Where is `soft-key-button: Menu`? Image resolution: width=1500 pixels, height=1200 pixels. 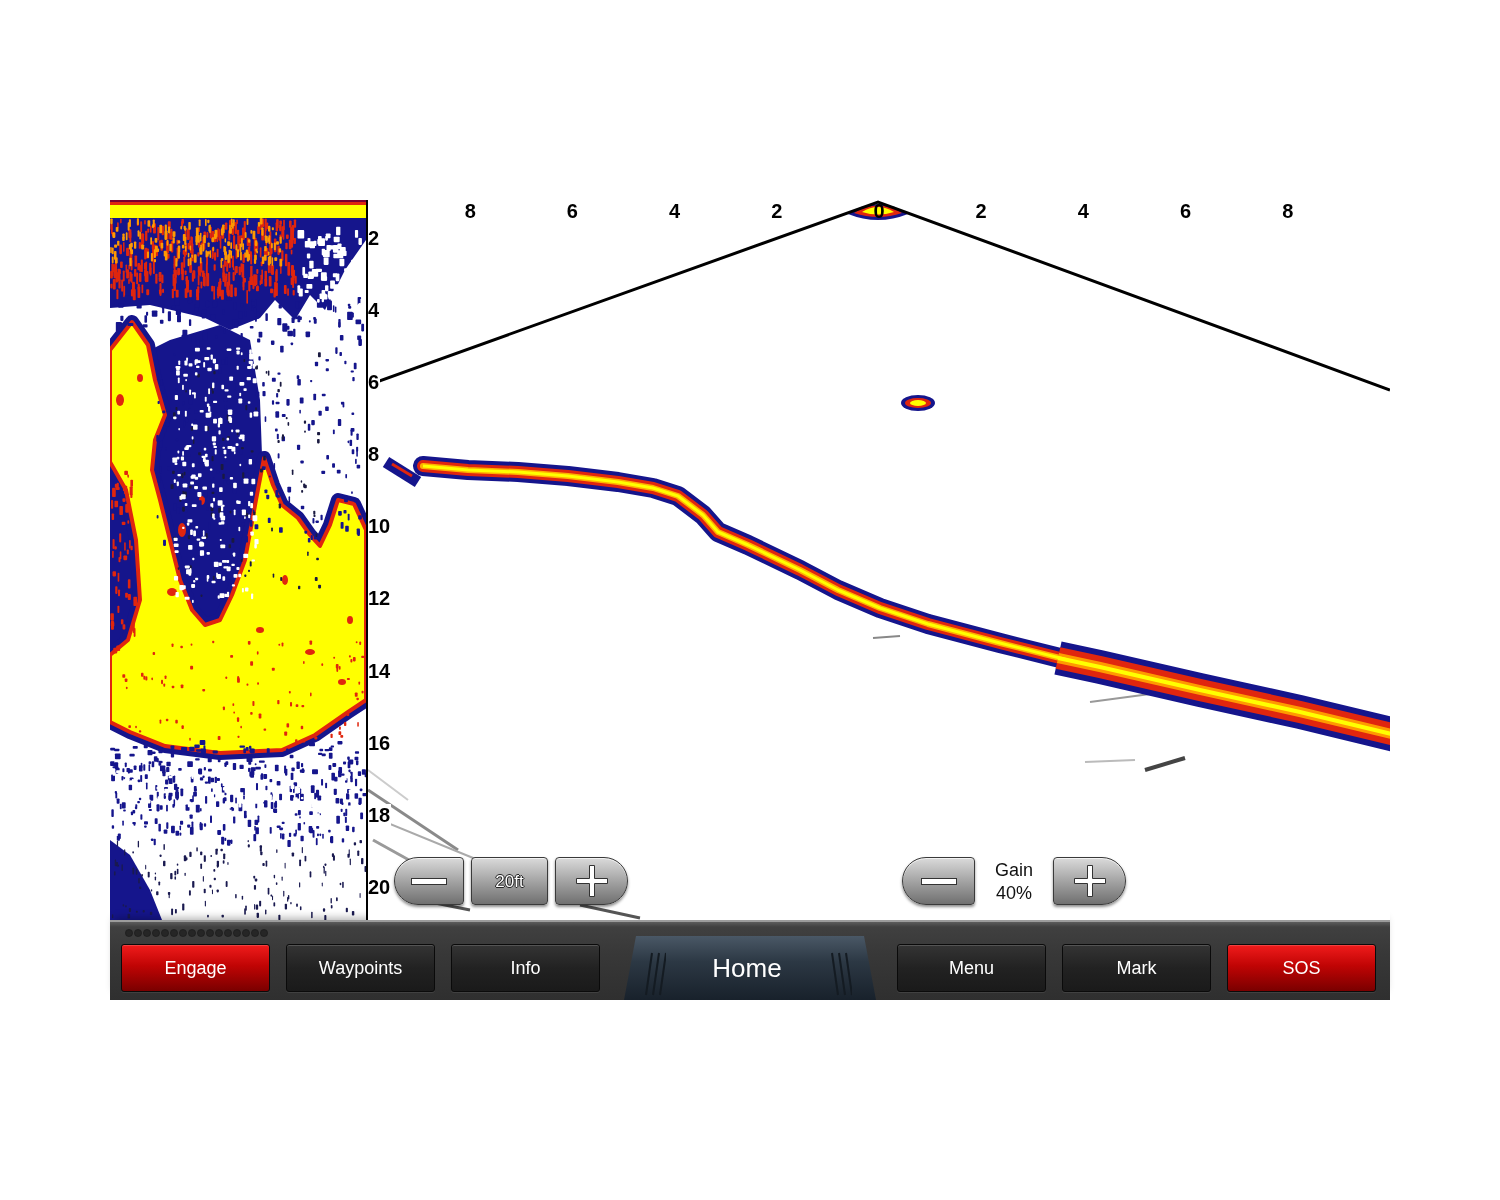 soft-key-button: Menu is located at coordinates (971, 968).